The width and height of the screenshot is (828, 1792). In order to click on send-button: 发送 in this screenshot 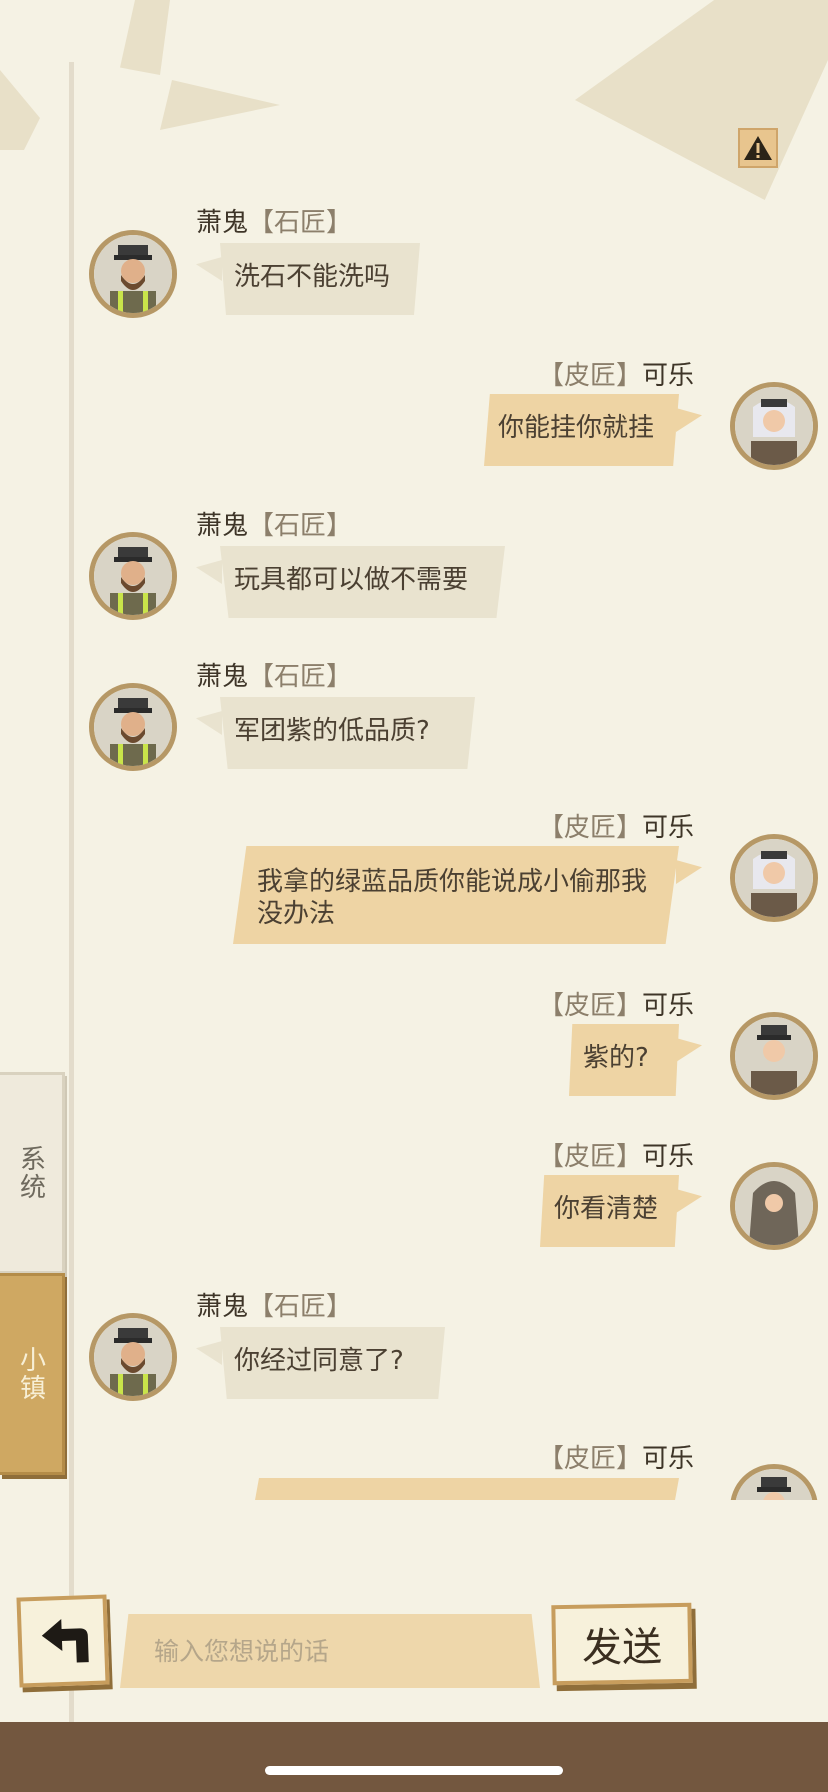, I will do `click(622, 1644)`.